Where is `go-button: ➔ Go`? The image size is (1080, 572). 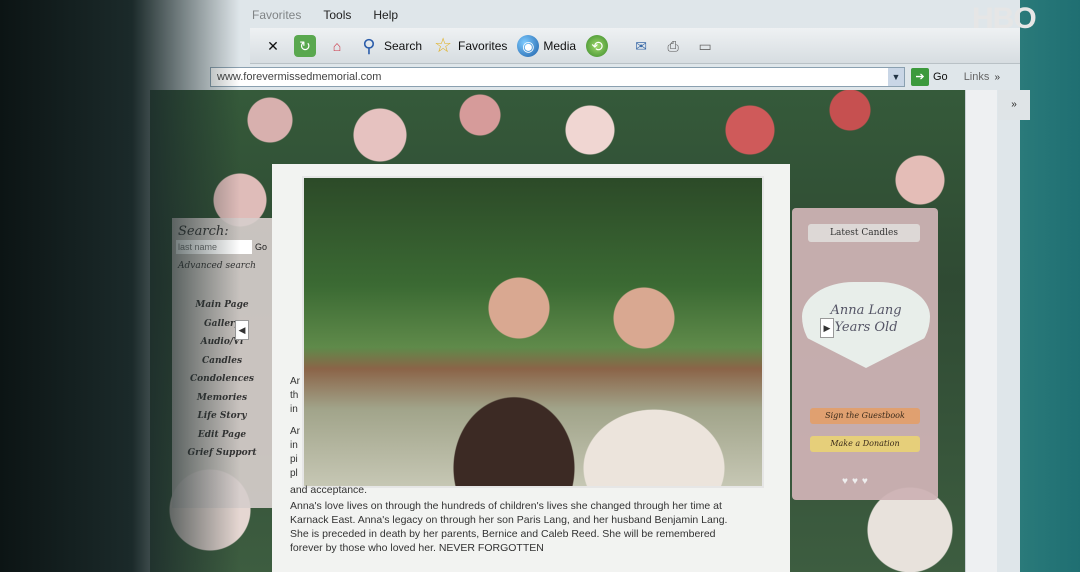
go-button: ➔ Go is located at coordinates (929, 77).